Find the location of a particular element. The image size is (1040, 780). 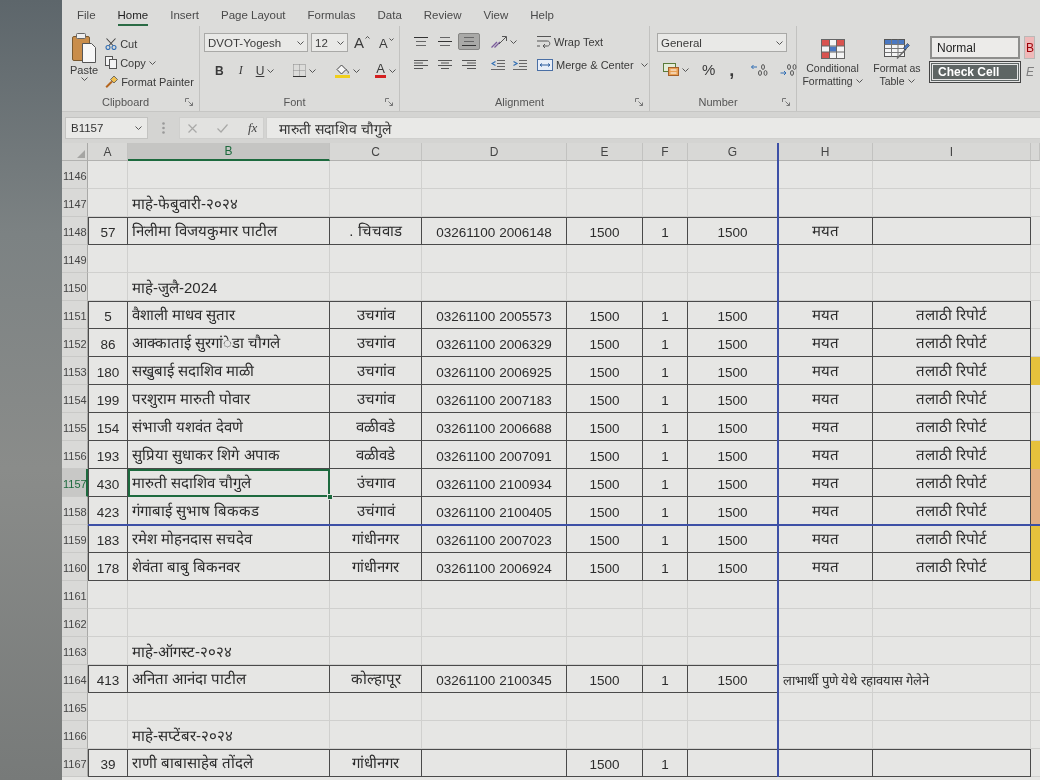

insert-function-button: fx is located at coordinates (253, 128).